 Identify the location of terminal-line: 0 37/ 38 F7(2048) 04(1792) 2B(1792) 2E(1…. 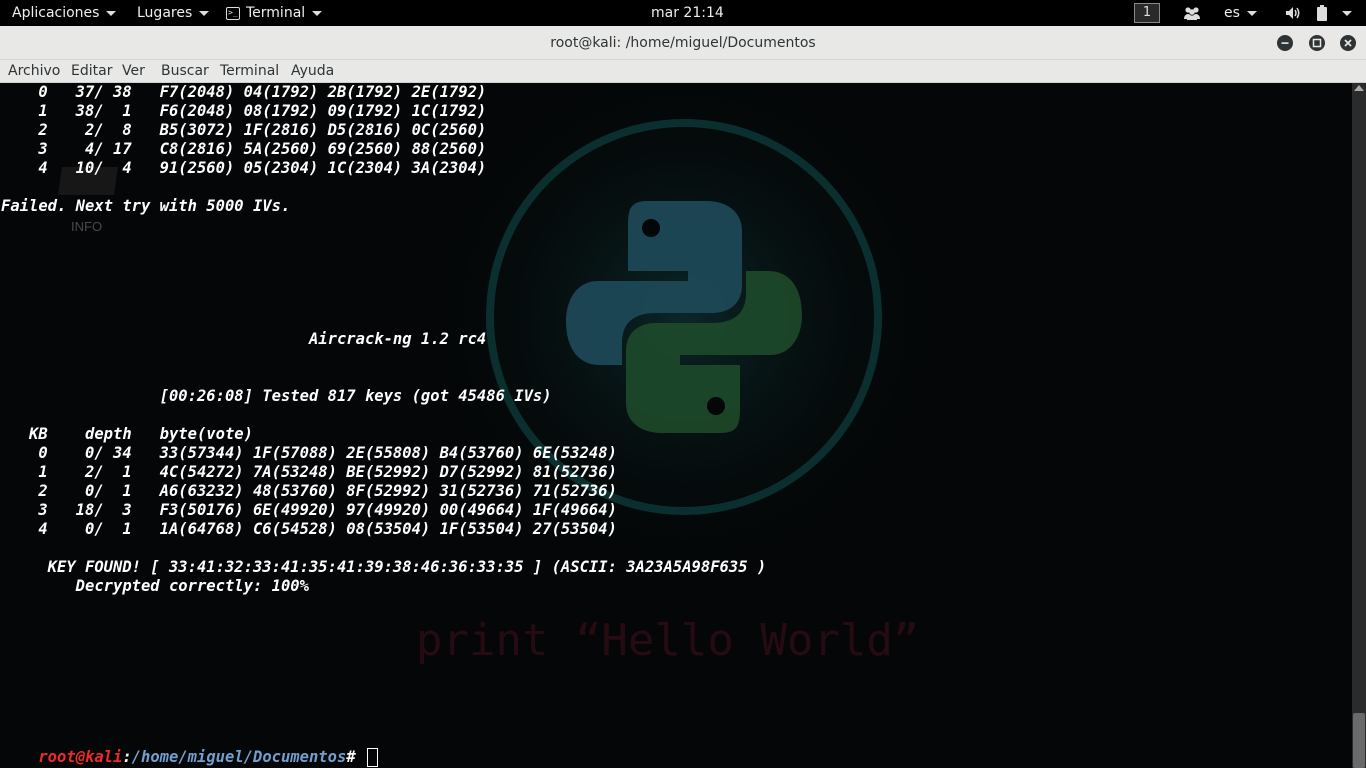
(244, 92).